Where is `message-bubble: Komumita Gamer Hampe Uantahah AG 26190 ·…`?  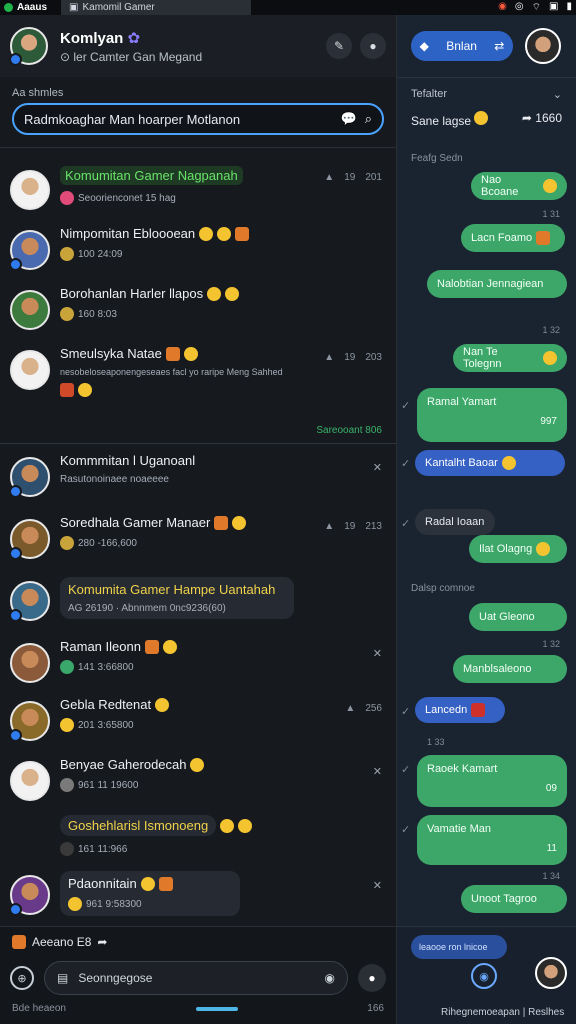 message-bubble: Komumita Gamer Hampe Uantahah AG 26190 ·… is located at coordinates (177, 598).